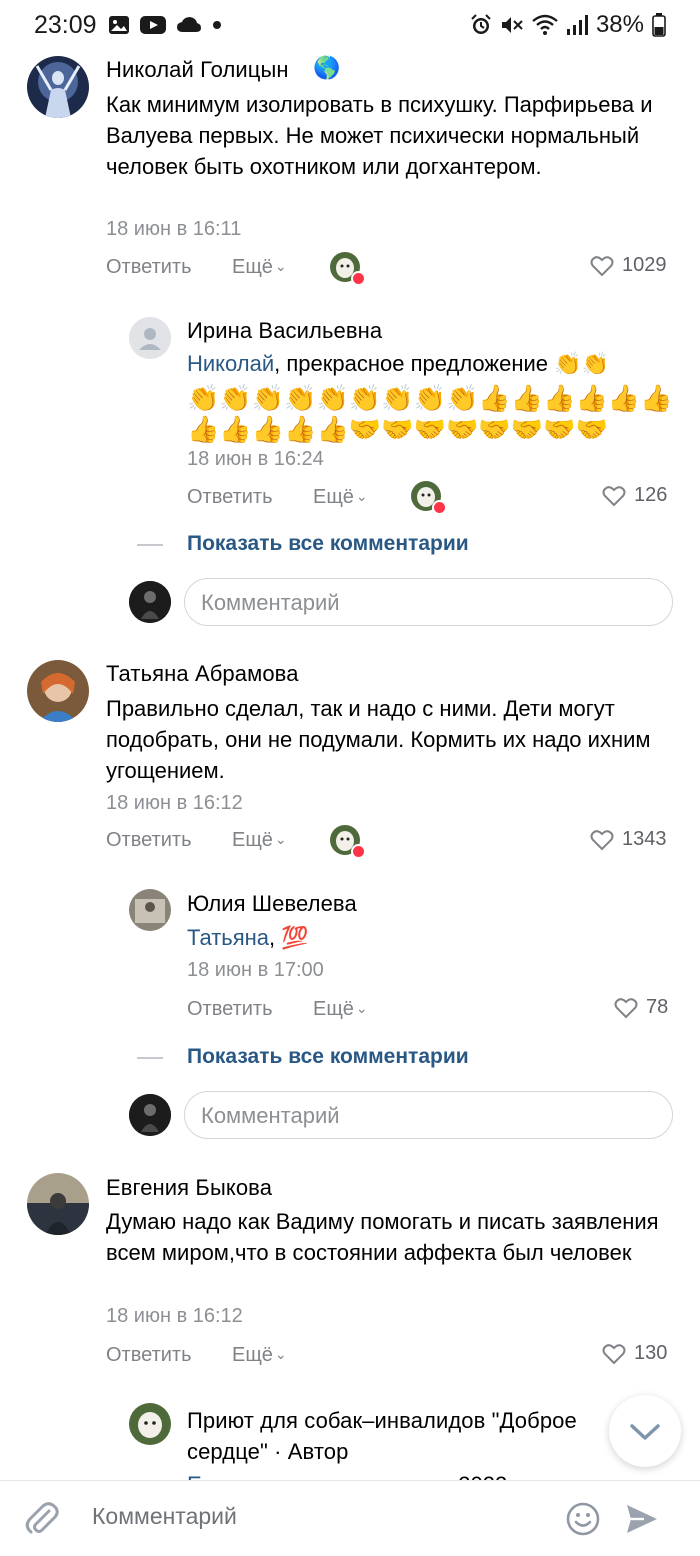 Image resolution: width=700 pixels, height=1556 pixels. What do you see at coordinates (197, 70) in the screenshot?
I see `comment-author: Николай Голицын` at bounding box center [197, 70].